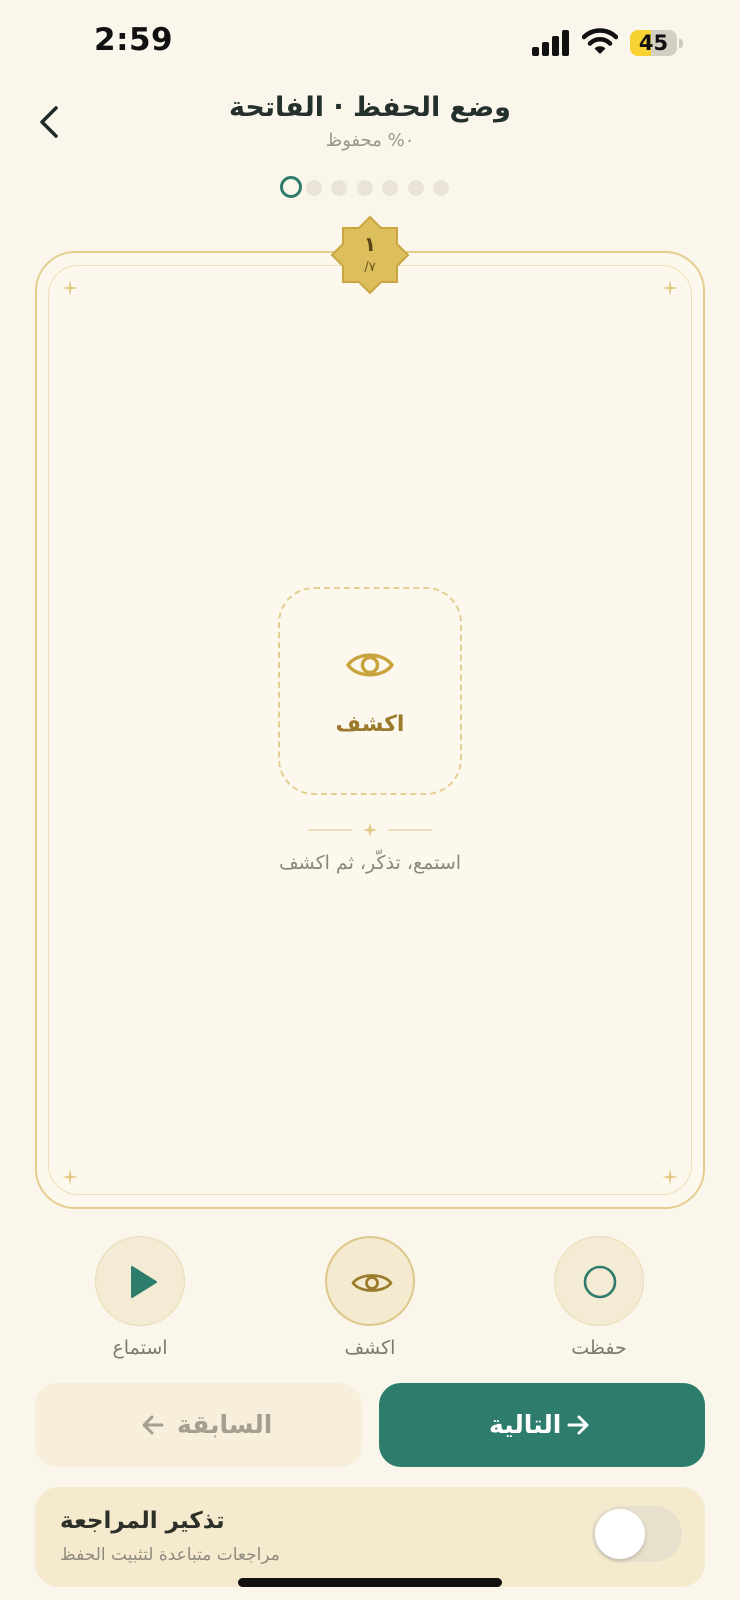 Image resolution: width=740 pixels, height=1600 pixels. Describe the element at coordinates (600, 41) in the screenshot. I see `wifi-icon` at that location.